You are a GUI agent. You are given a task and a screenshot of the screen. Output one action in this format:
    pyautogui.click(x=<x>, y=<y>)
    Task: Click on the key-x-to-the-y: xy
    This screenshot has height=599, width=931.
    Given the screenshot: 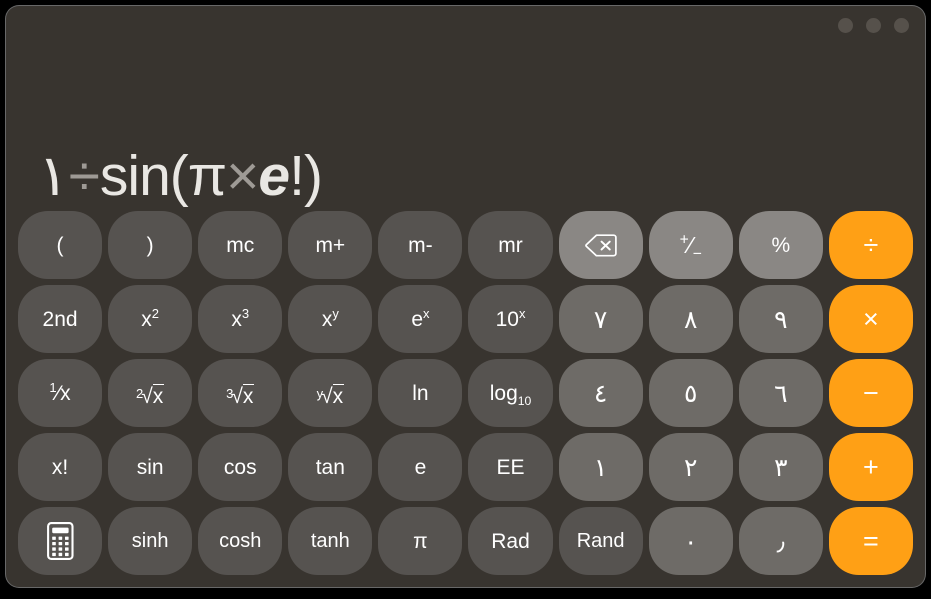 What is the action you would take?
    pyautogui.click(x=330, y=319)
    